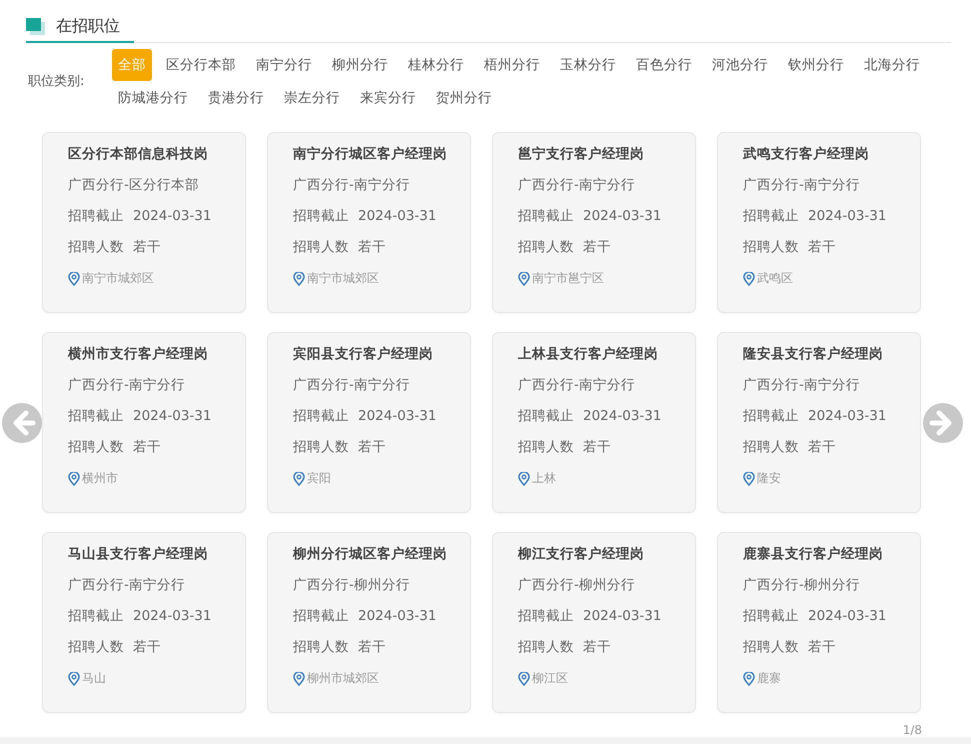 The width and height of the screenshot is (971, 744). I want to click on job-card: 柳江支行客户经理岗 广西分行-柳州分行 招聘截止 2024-03-31 招聘人数 若干 柳江区, so click(594, 622).